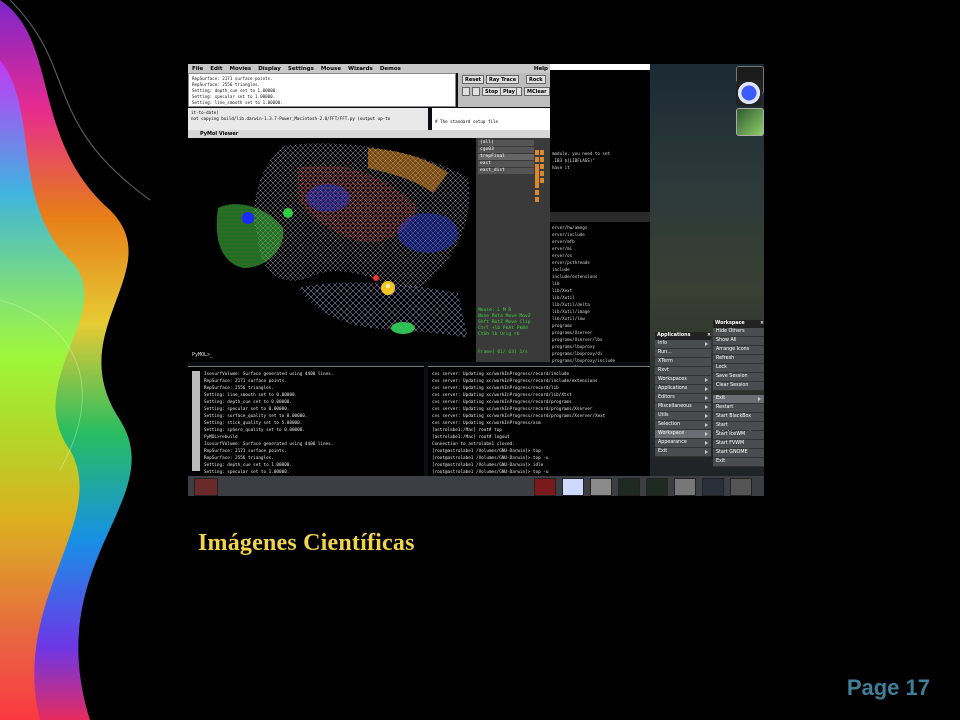  I want to click on terminal-line: [astrolabe1:/Mac] root# logout, so click(471, 437).